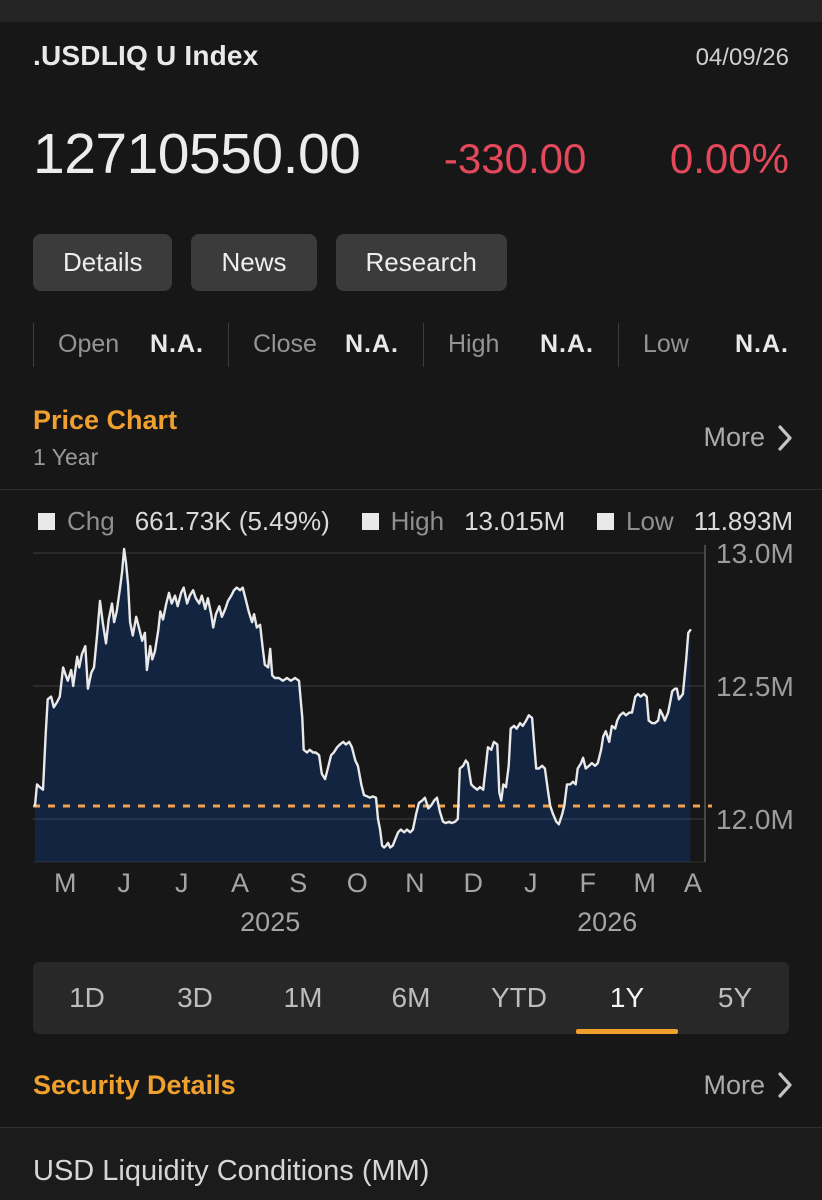 The image size is (822, 1200). What do you see at coordinates (130, 344) in the screenshot?
I see `stat-item: Open N.A.` at bounding box center [130, 344].